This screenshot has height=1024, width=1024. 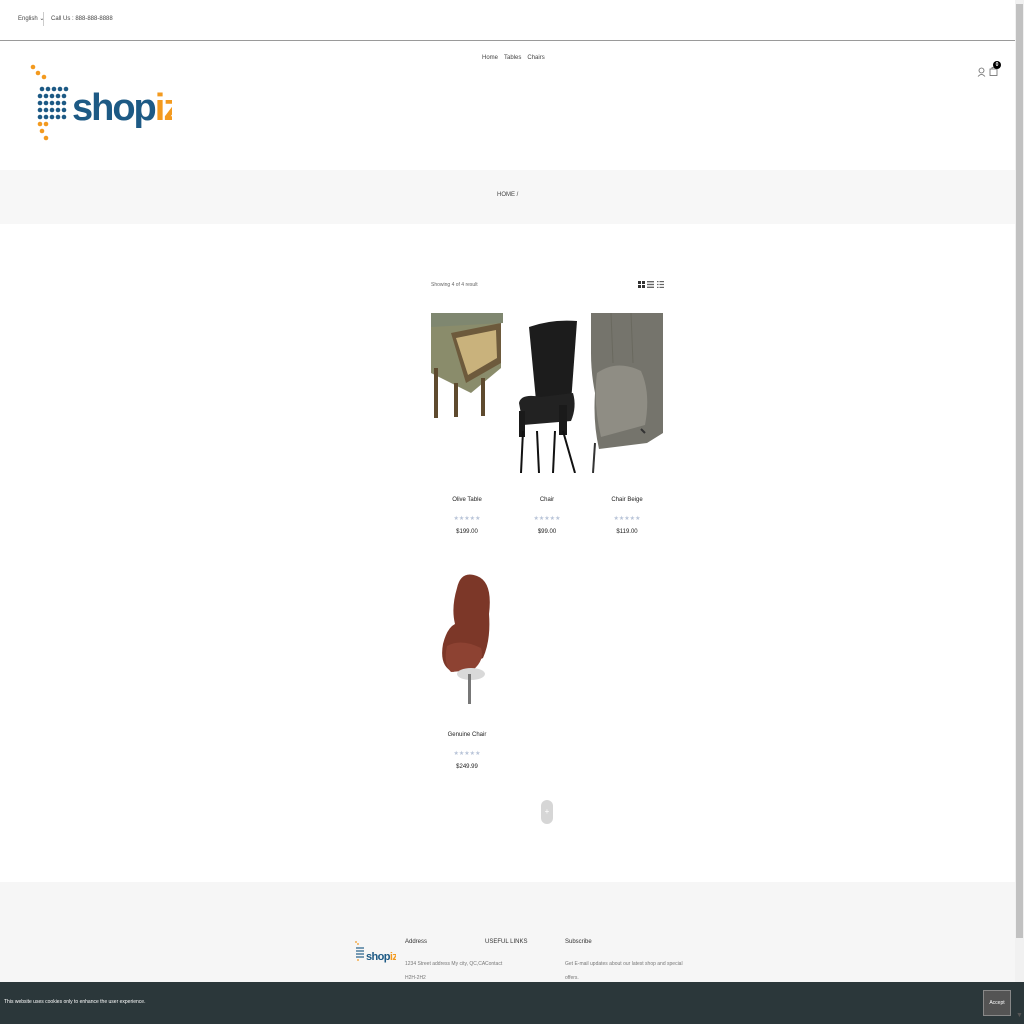 What do you see at coordinates (660, 284) in the screenshot?
I see `list-icon` at bounding box center [660, 284].